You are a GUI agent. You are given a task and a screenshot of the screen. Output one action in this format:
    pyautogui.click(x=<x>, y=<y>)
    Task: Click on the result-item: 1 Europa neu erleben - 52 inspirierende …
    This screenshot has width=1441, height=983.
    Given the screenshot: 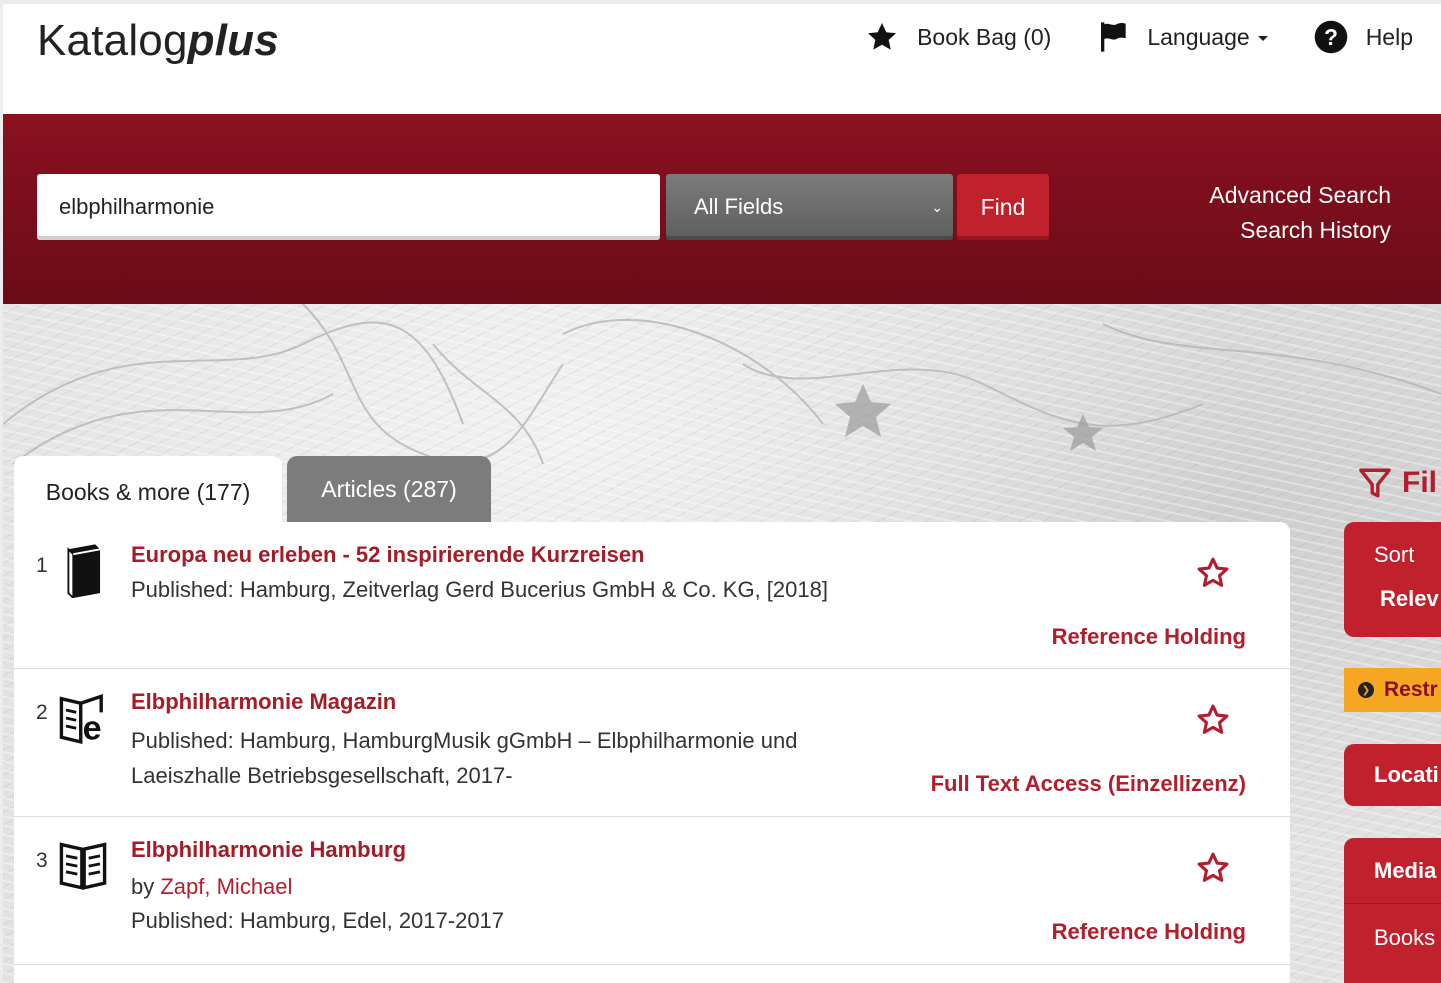 What is the action you would take?
    pyautogui.click(x=652, y=595)
    